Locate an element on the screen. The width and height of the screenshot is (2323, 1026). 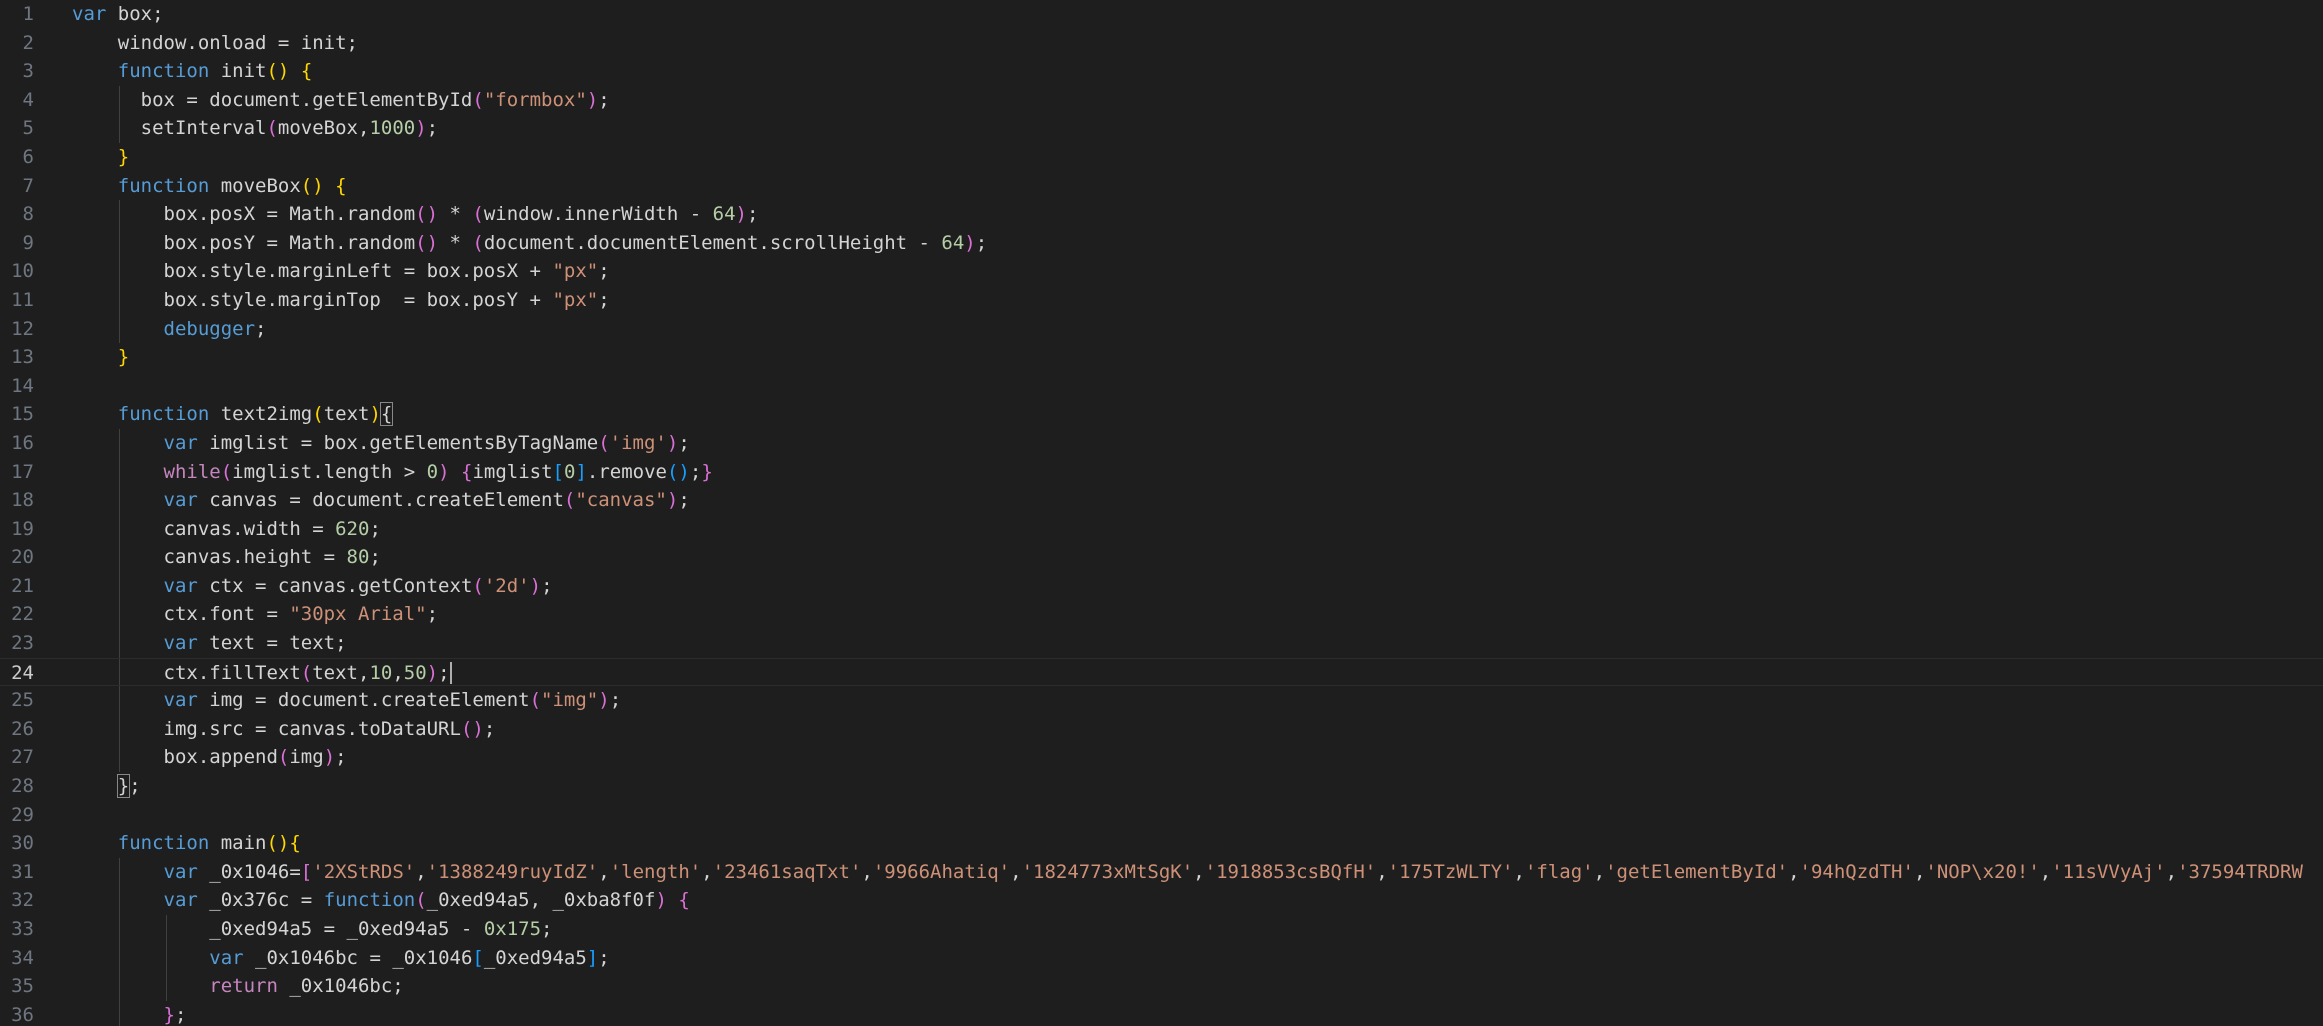
code-line: 5 setInterval(moveBox,1000); is located at coordinates (1161, 128).